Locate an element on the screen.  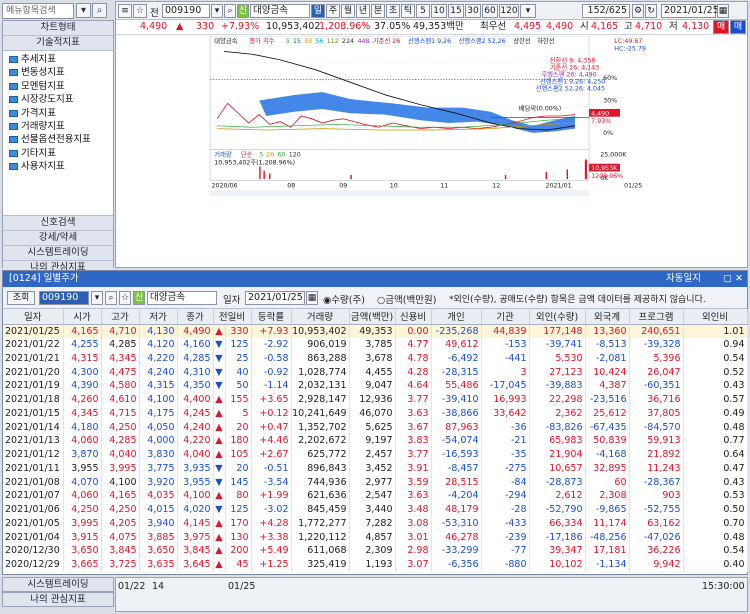
settings-icon: ⚙ is located at coordinates (638, 11).